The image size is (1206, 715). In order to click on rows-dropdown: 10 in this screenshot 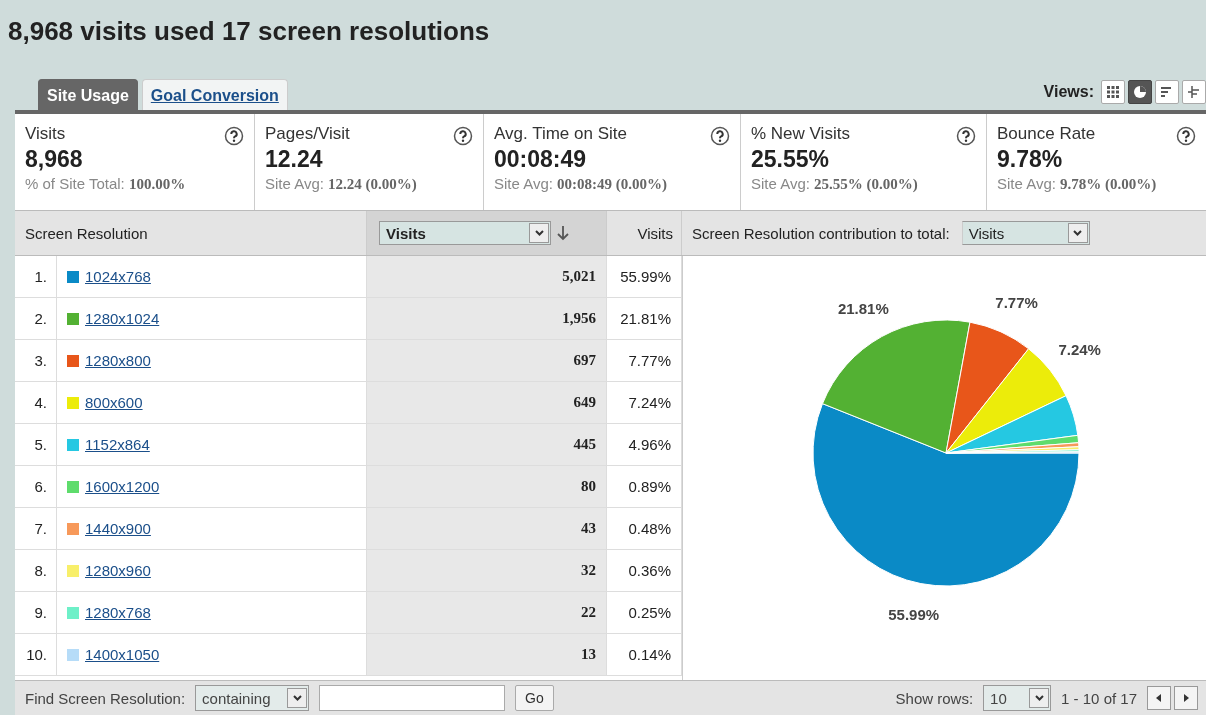, I will do `click(1017, 698)`.